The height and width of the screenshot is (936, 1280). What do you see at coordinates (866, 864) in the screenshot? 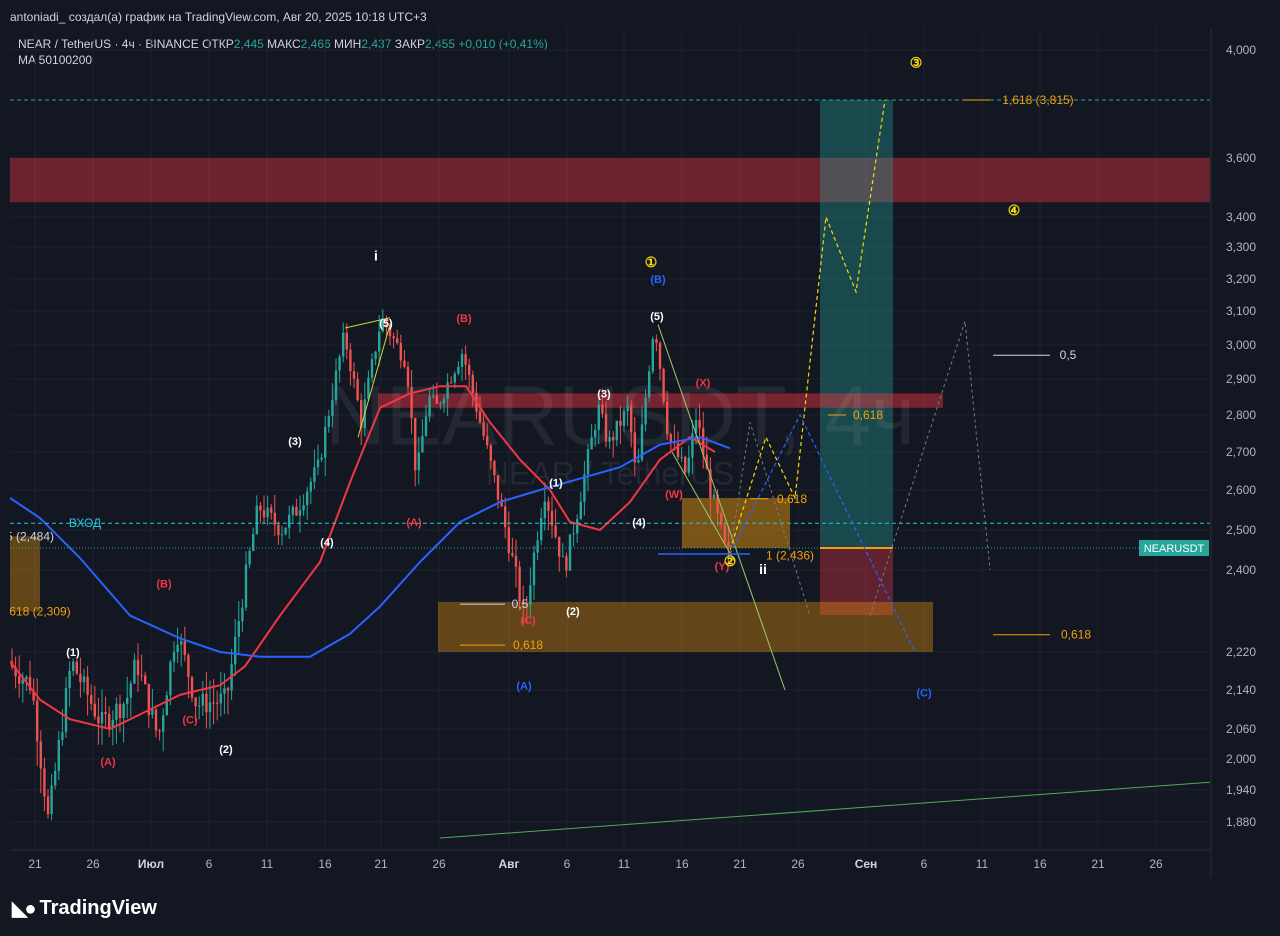
I see `date-tick: Сен` at bounding box center [866, 864].